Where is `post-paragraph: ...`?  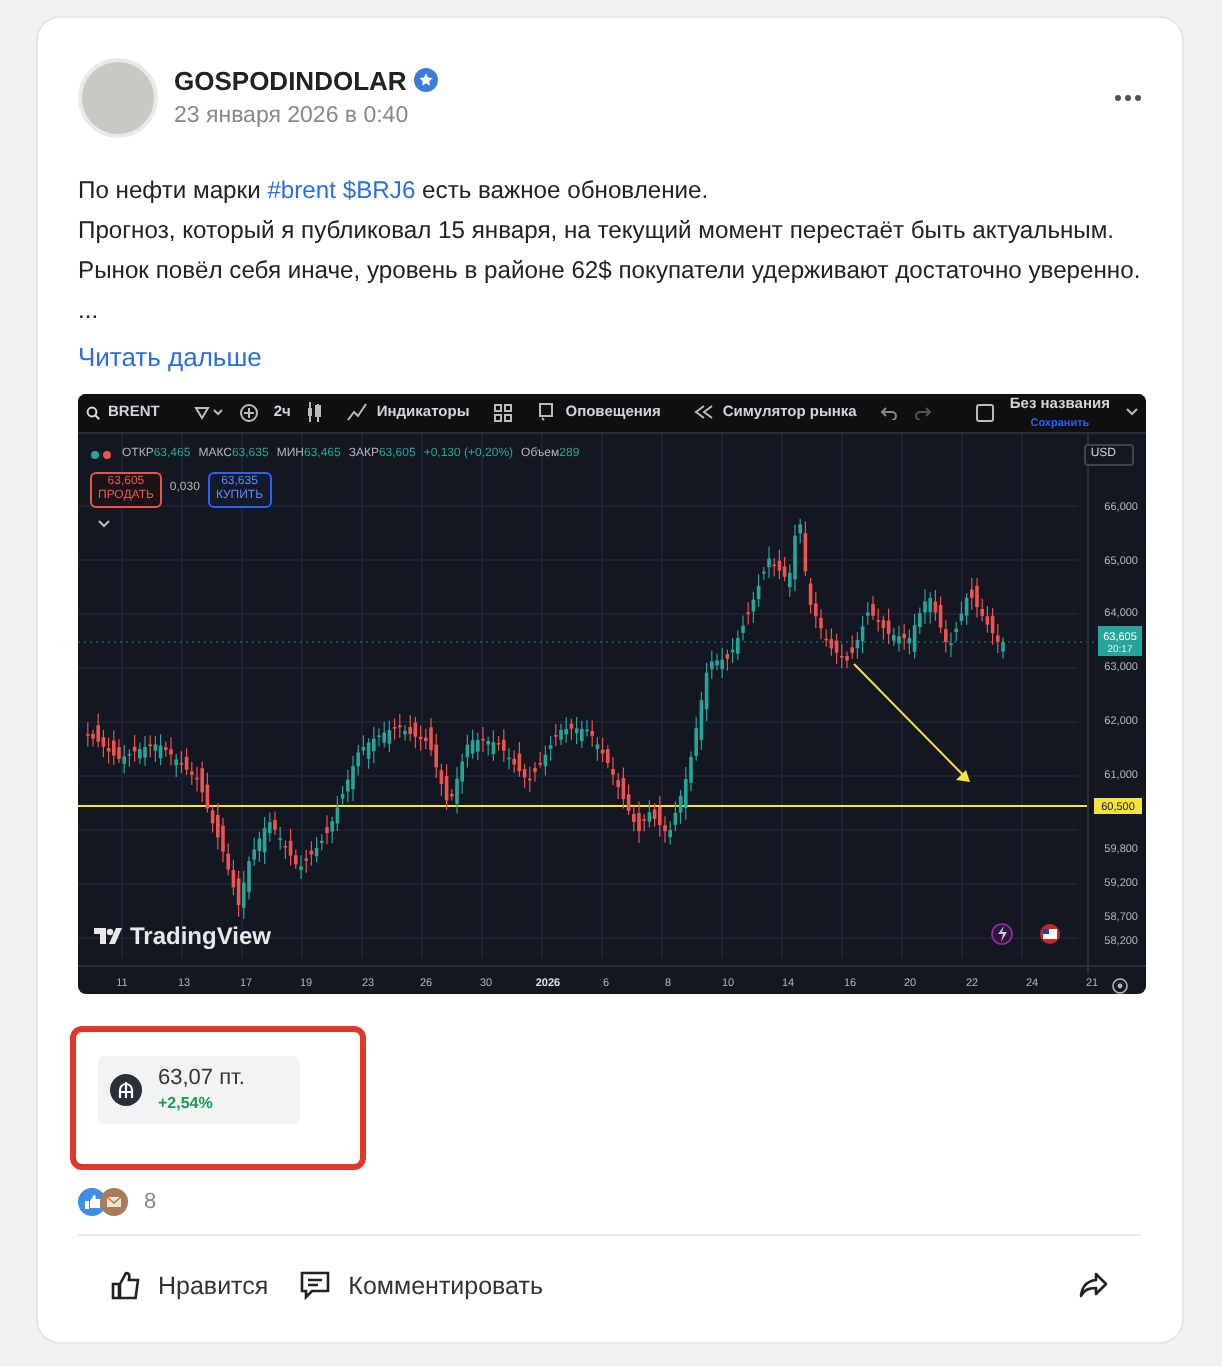
post-paragraph: ... is located at coordinates (89, 311).